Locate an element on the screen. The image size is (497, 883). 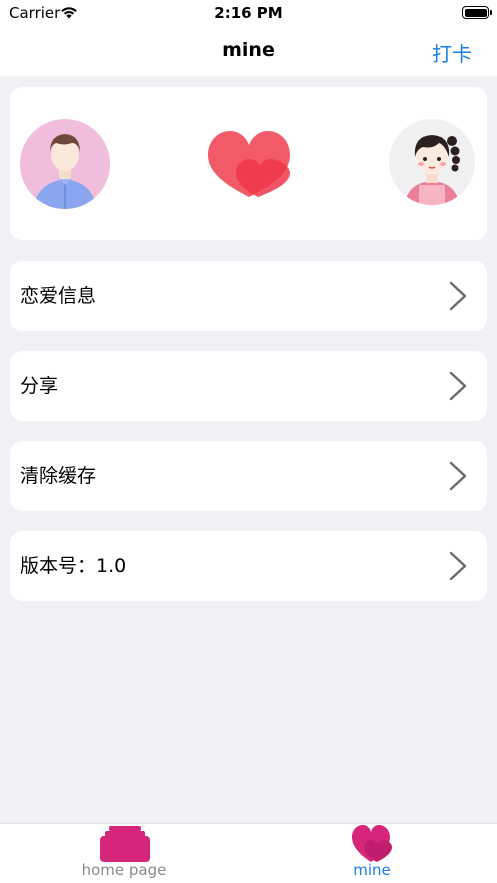
girl-avatar-icon is located at coordinates (432, 162).